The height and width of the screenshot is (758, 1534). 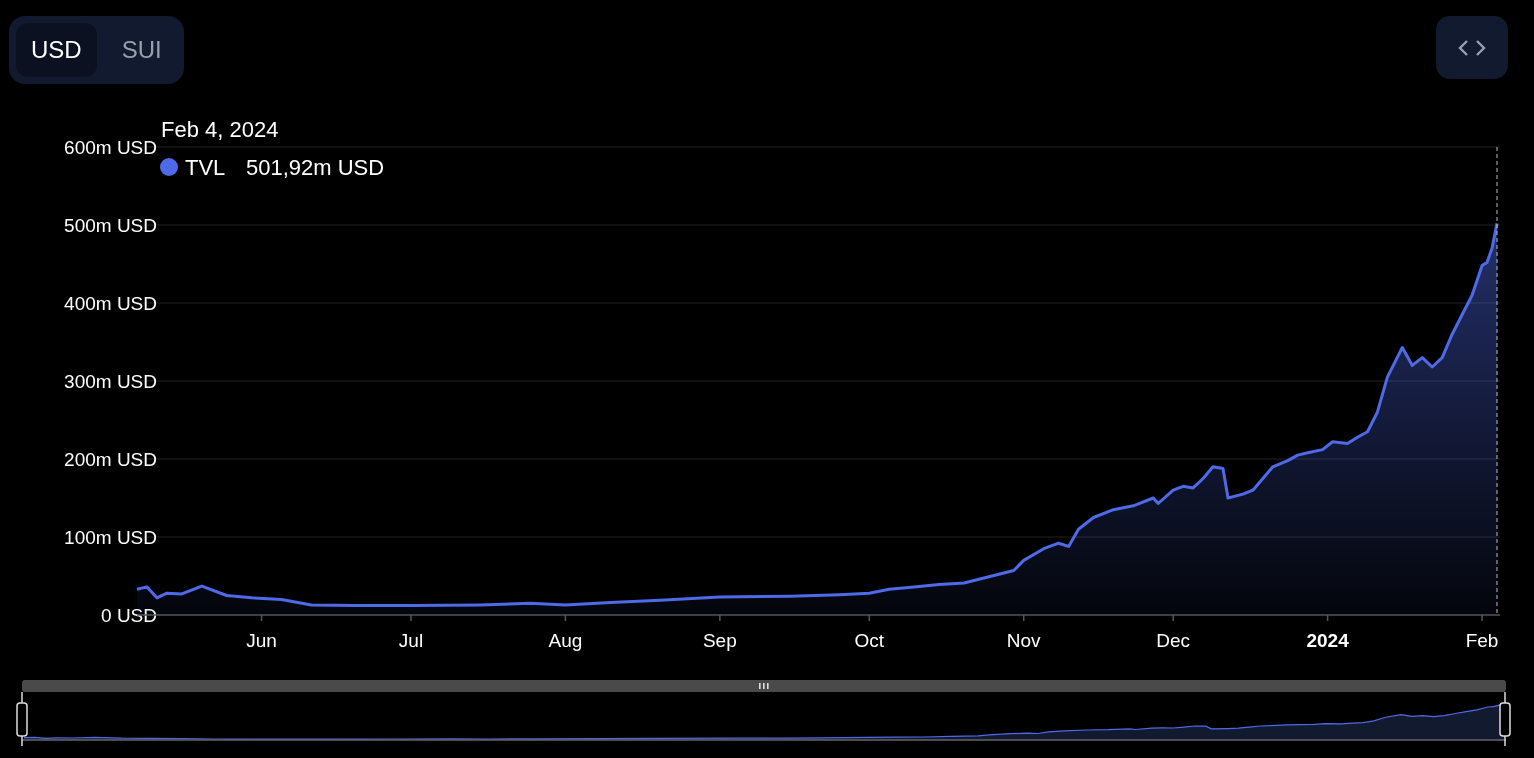 What do you see at coordinates (764, 686) in the screenshot?
I see `grip-icon` at bounding box center [764, 686].